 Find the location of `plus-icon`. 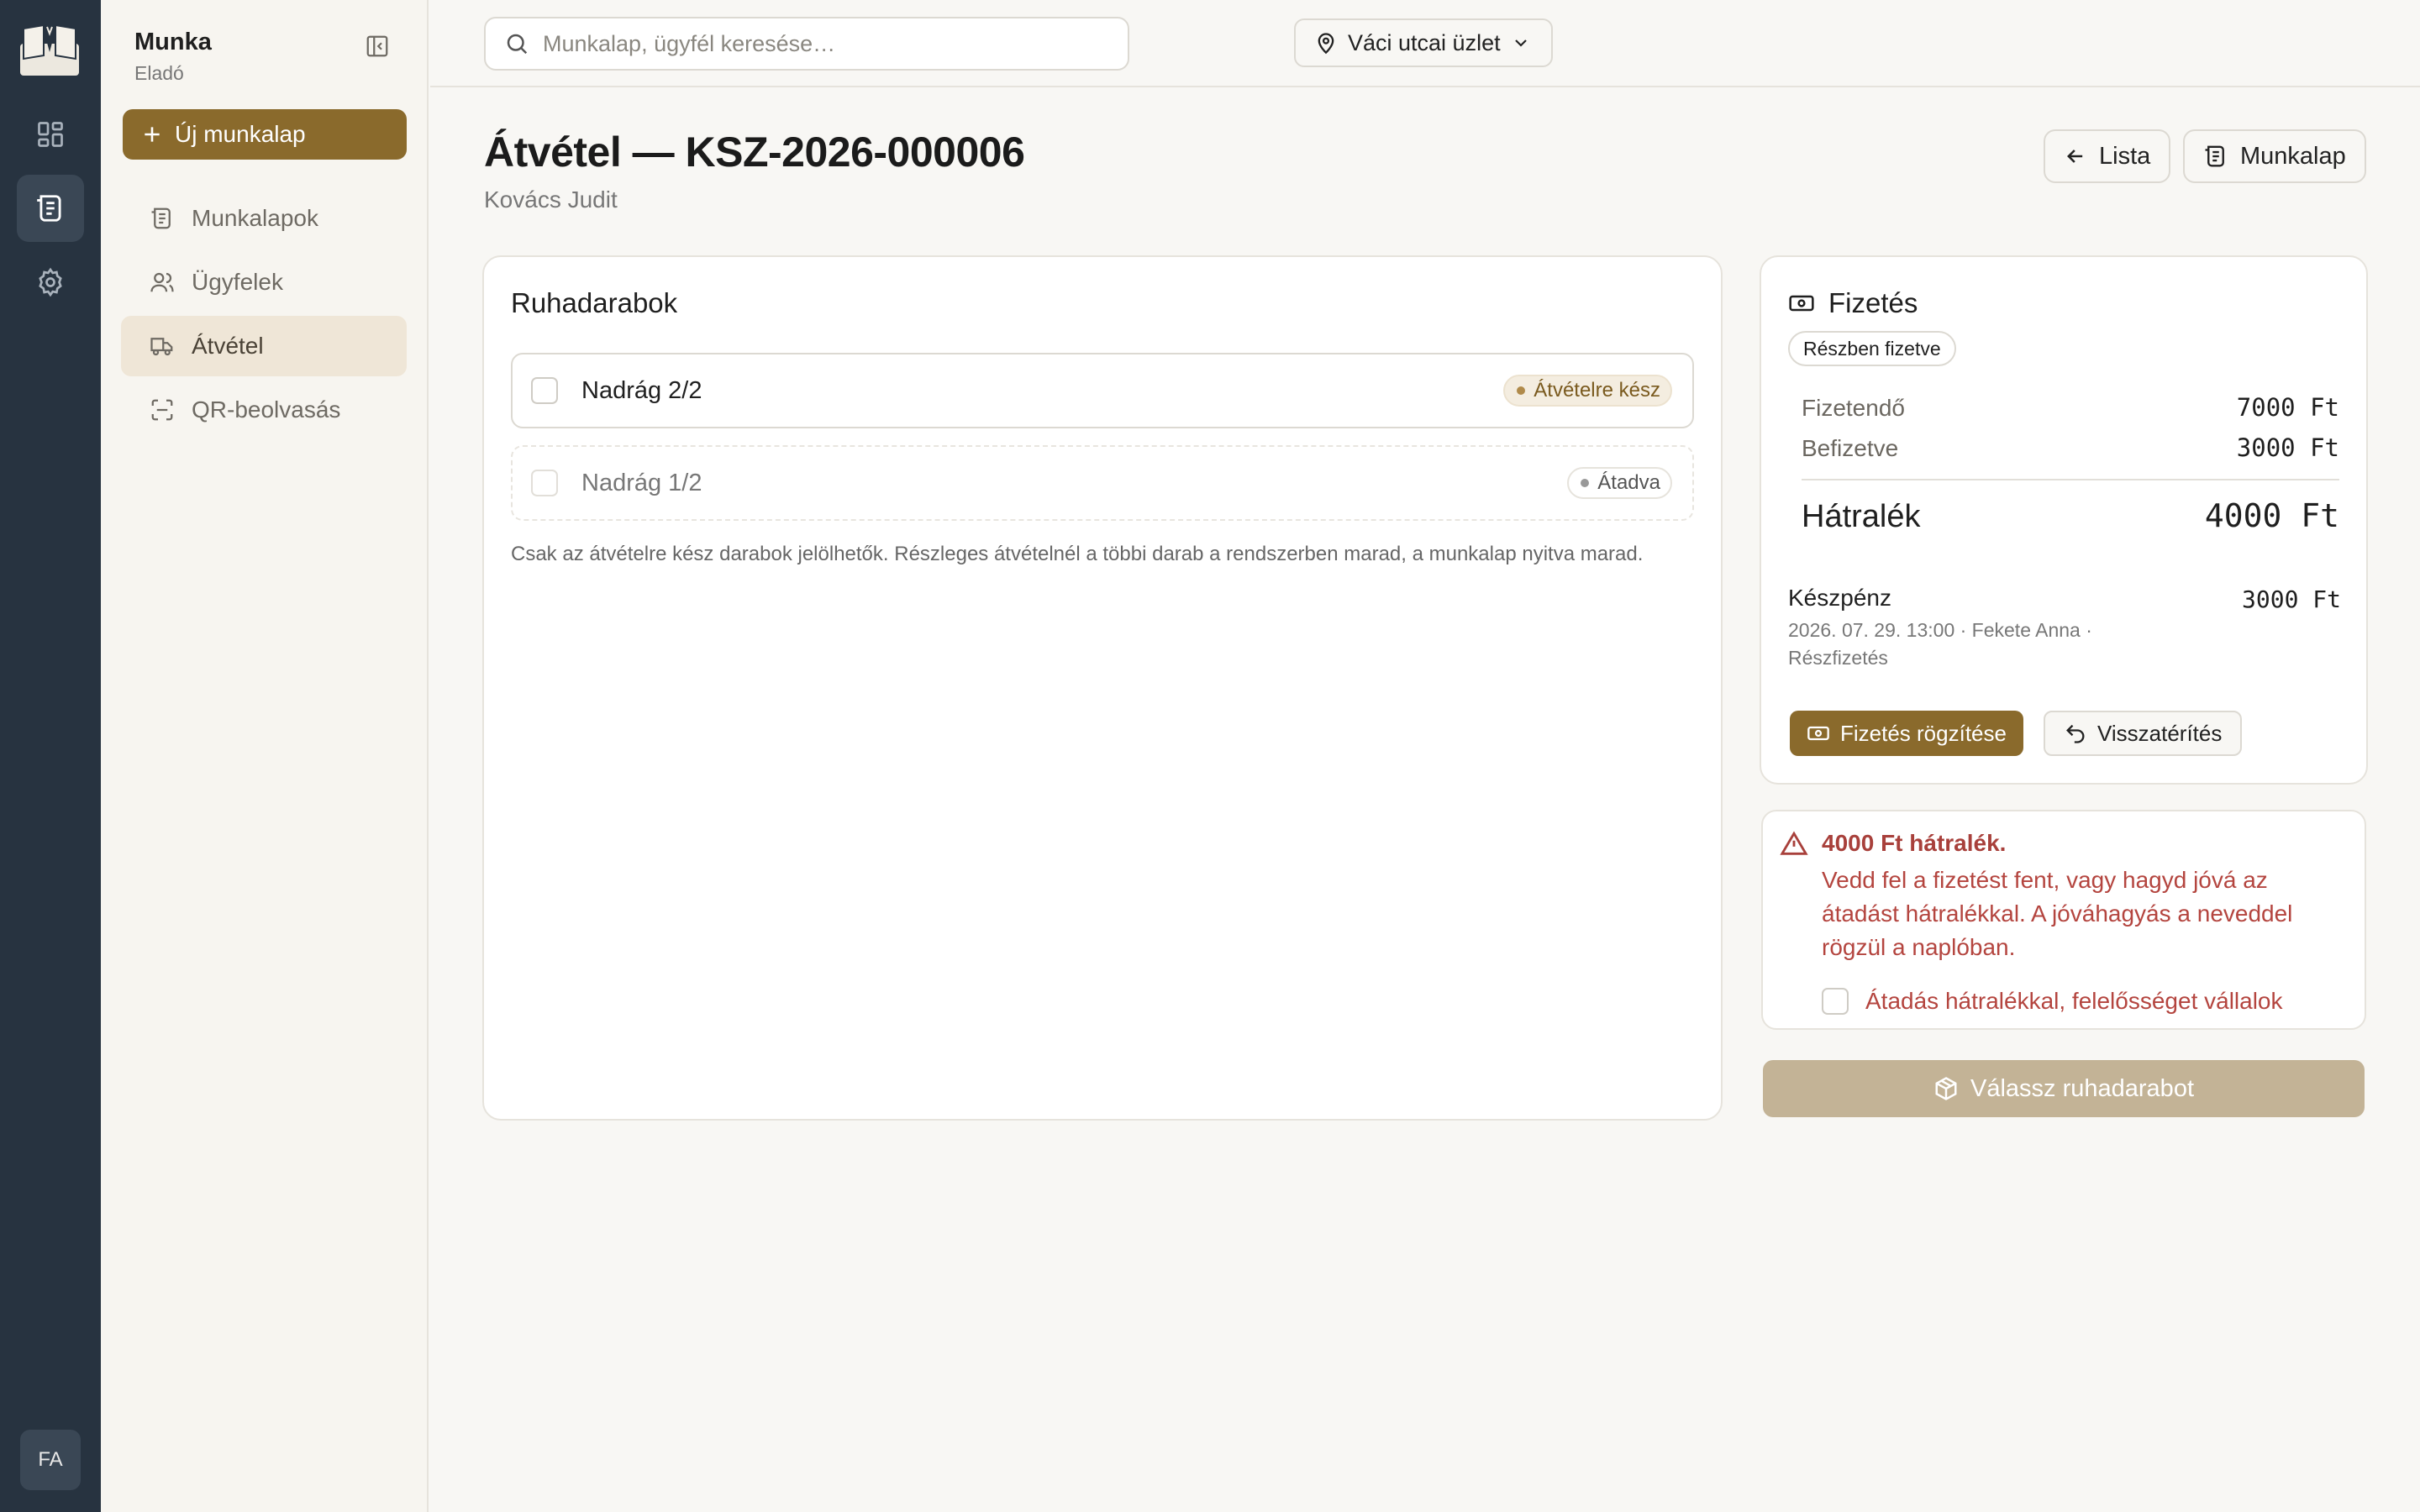

plus-icon is located at coordinates (153, 134).